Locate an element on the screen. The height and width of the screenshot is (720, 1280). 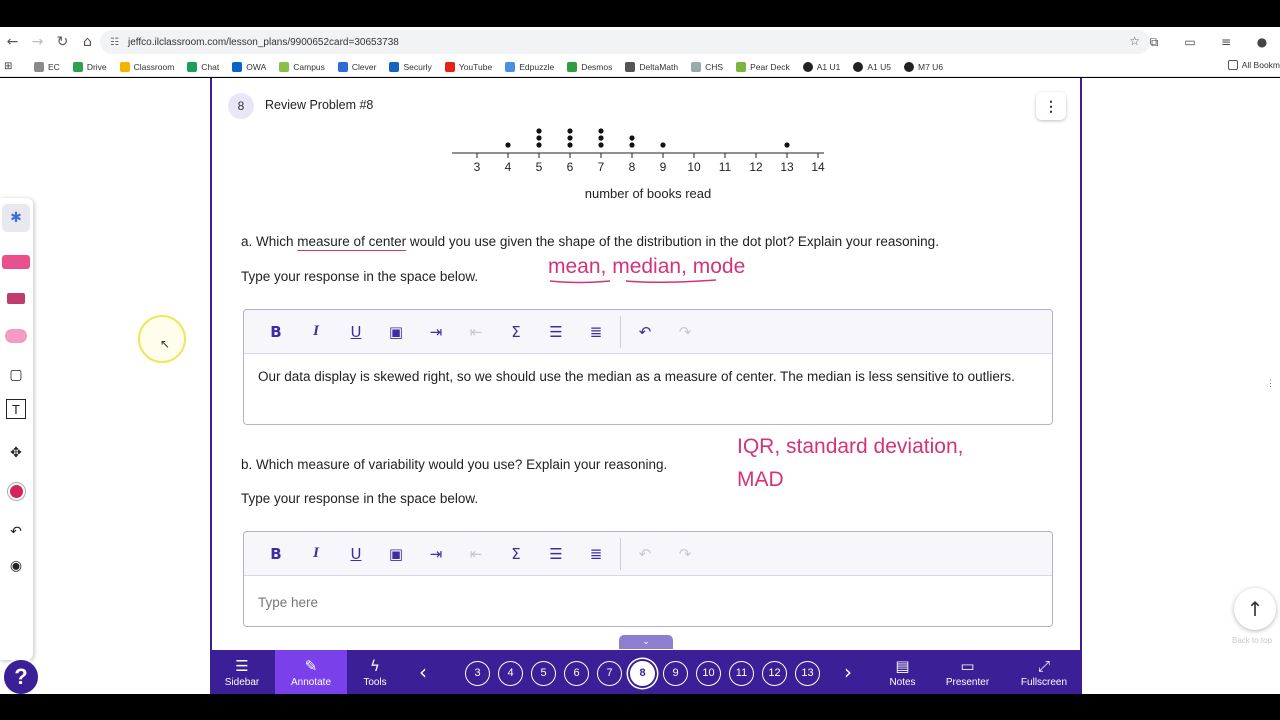
select-pointer-icon: ✱ is located at coordinates (16, 218).